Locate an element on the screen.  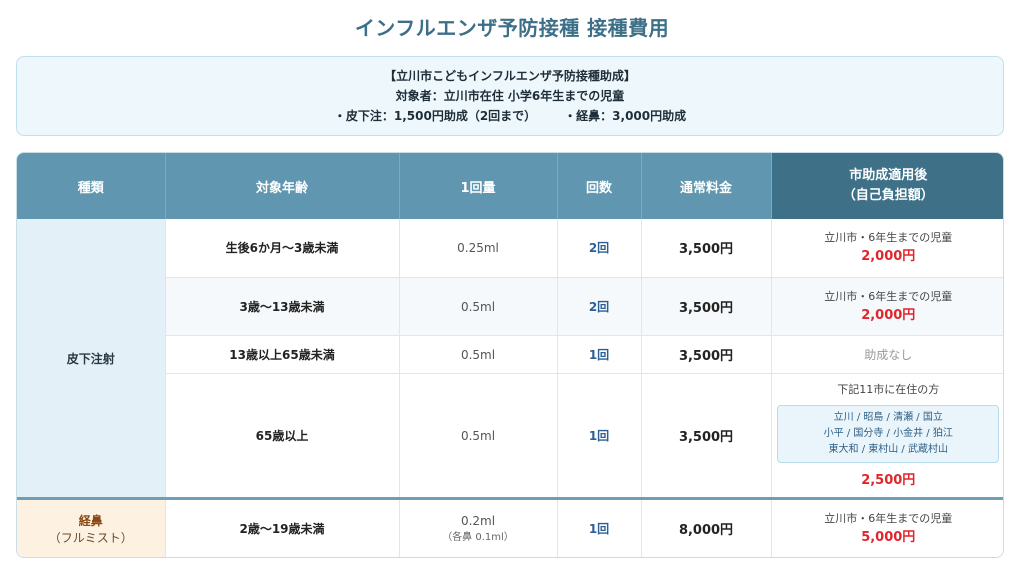
cell-after-subsidy: 助成なし is located at coordinates (887, 355).